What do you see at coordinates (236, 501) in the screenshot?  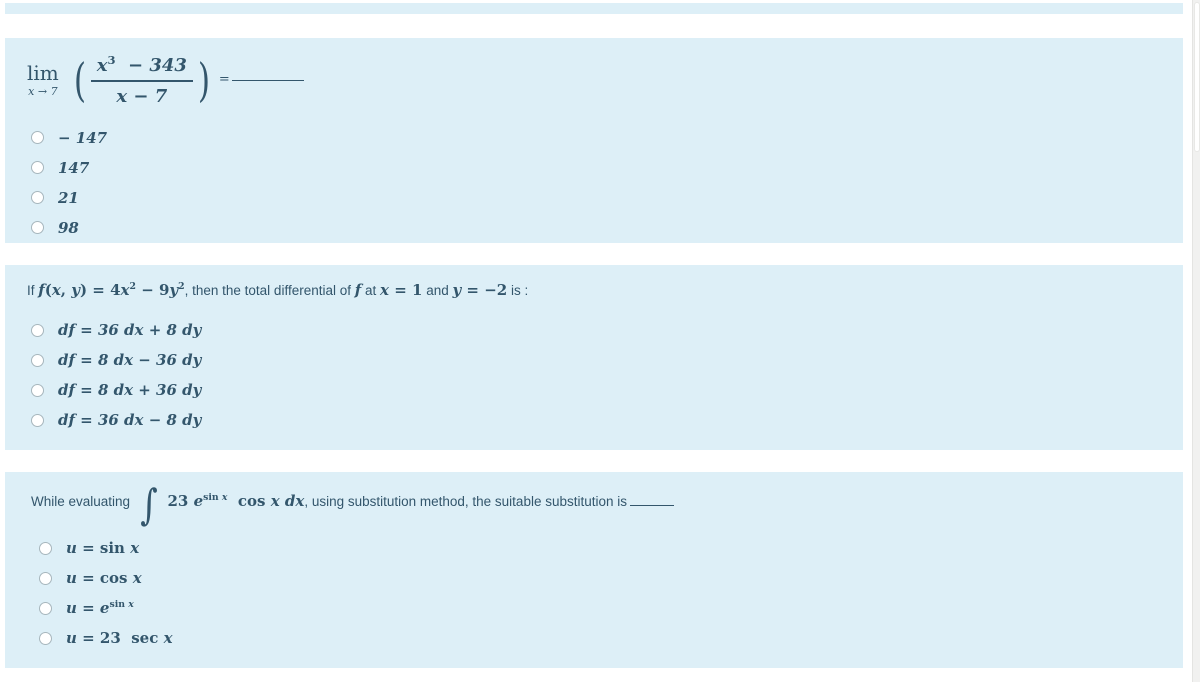 I see `integrand: 23 esin x cos x dx` at bounding box center [236, 501].